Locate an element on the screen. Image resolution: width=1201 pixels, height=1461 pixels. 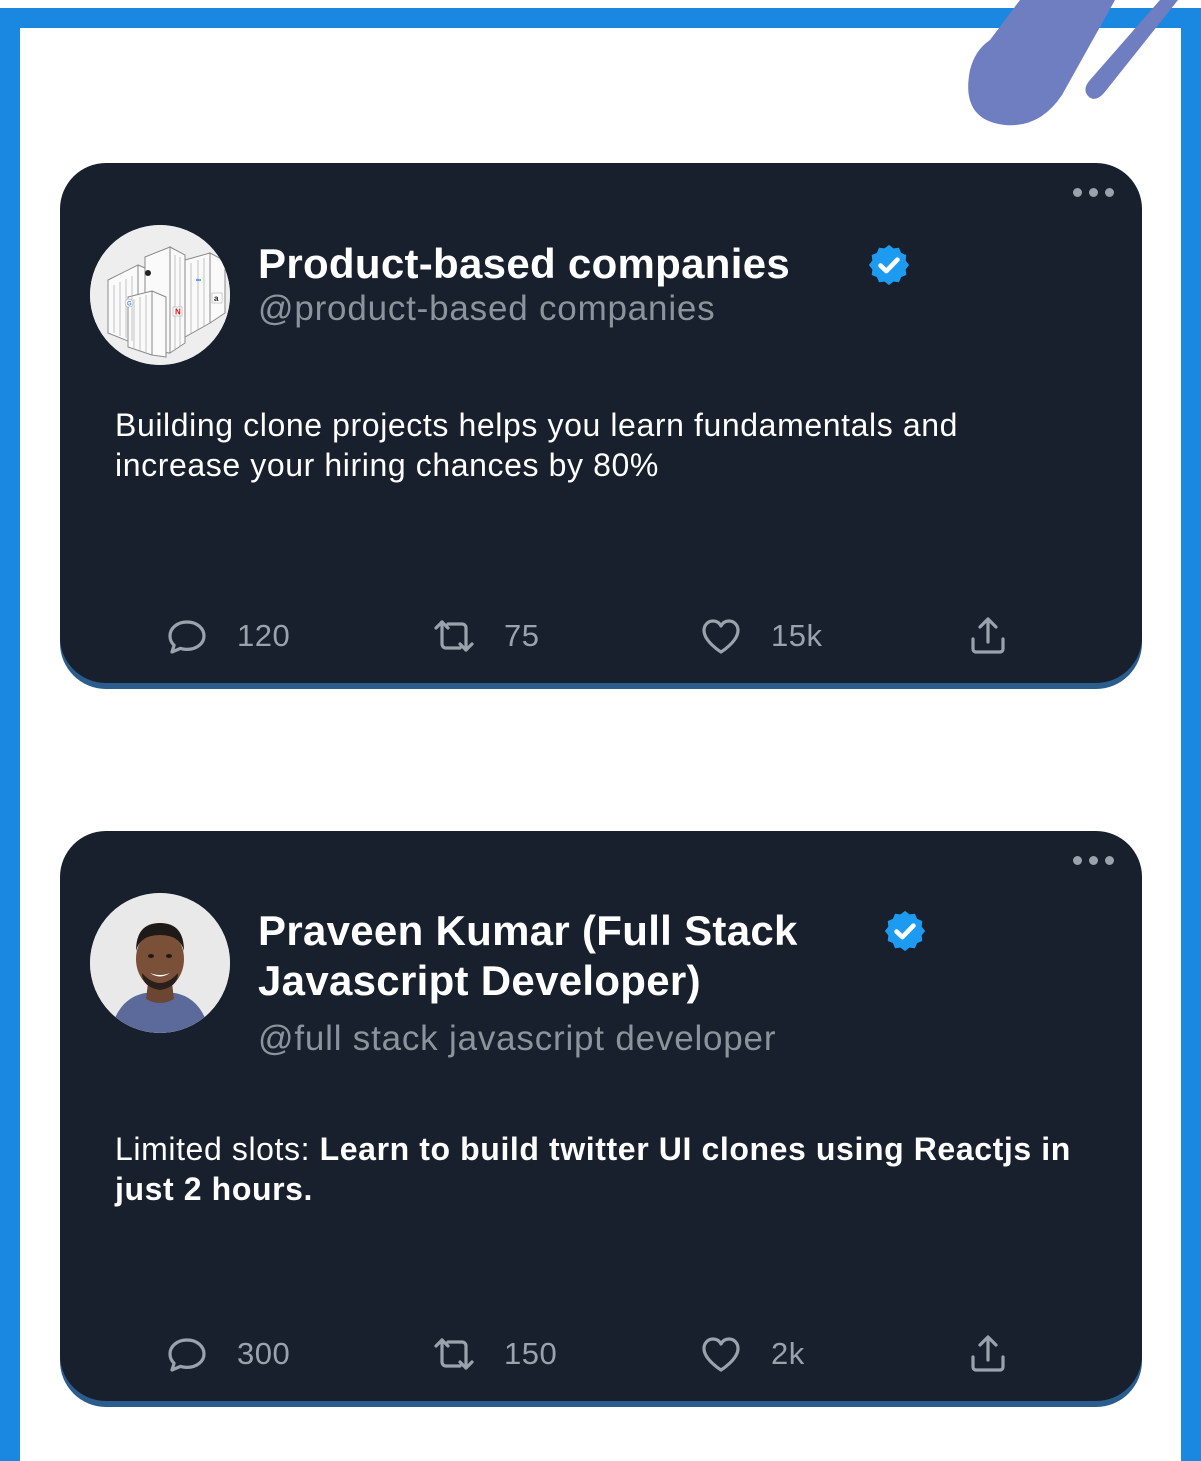
reply-button: 300 is located at coordinates (226, 1354).